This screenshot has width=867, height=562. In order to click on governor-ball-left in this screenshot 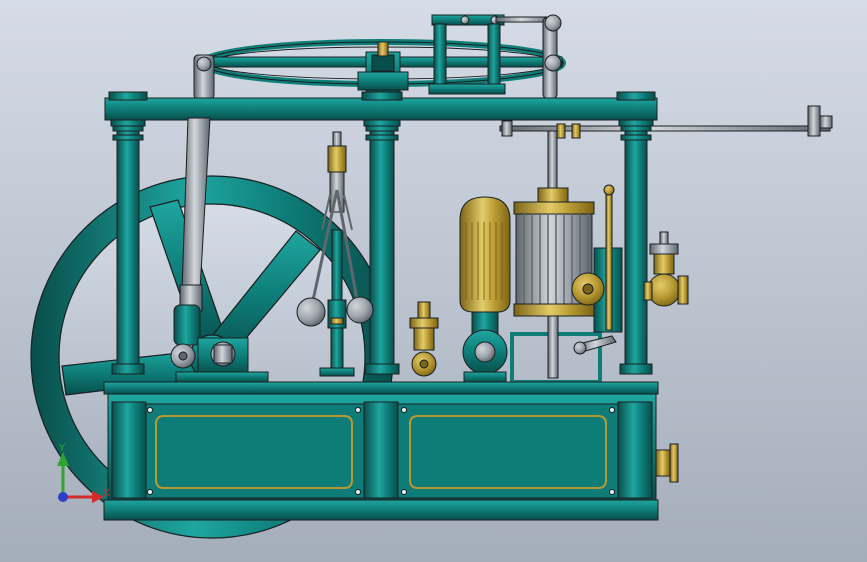, I will do `click(311, 312)`.